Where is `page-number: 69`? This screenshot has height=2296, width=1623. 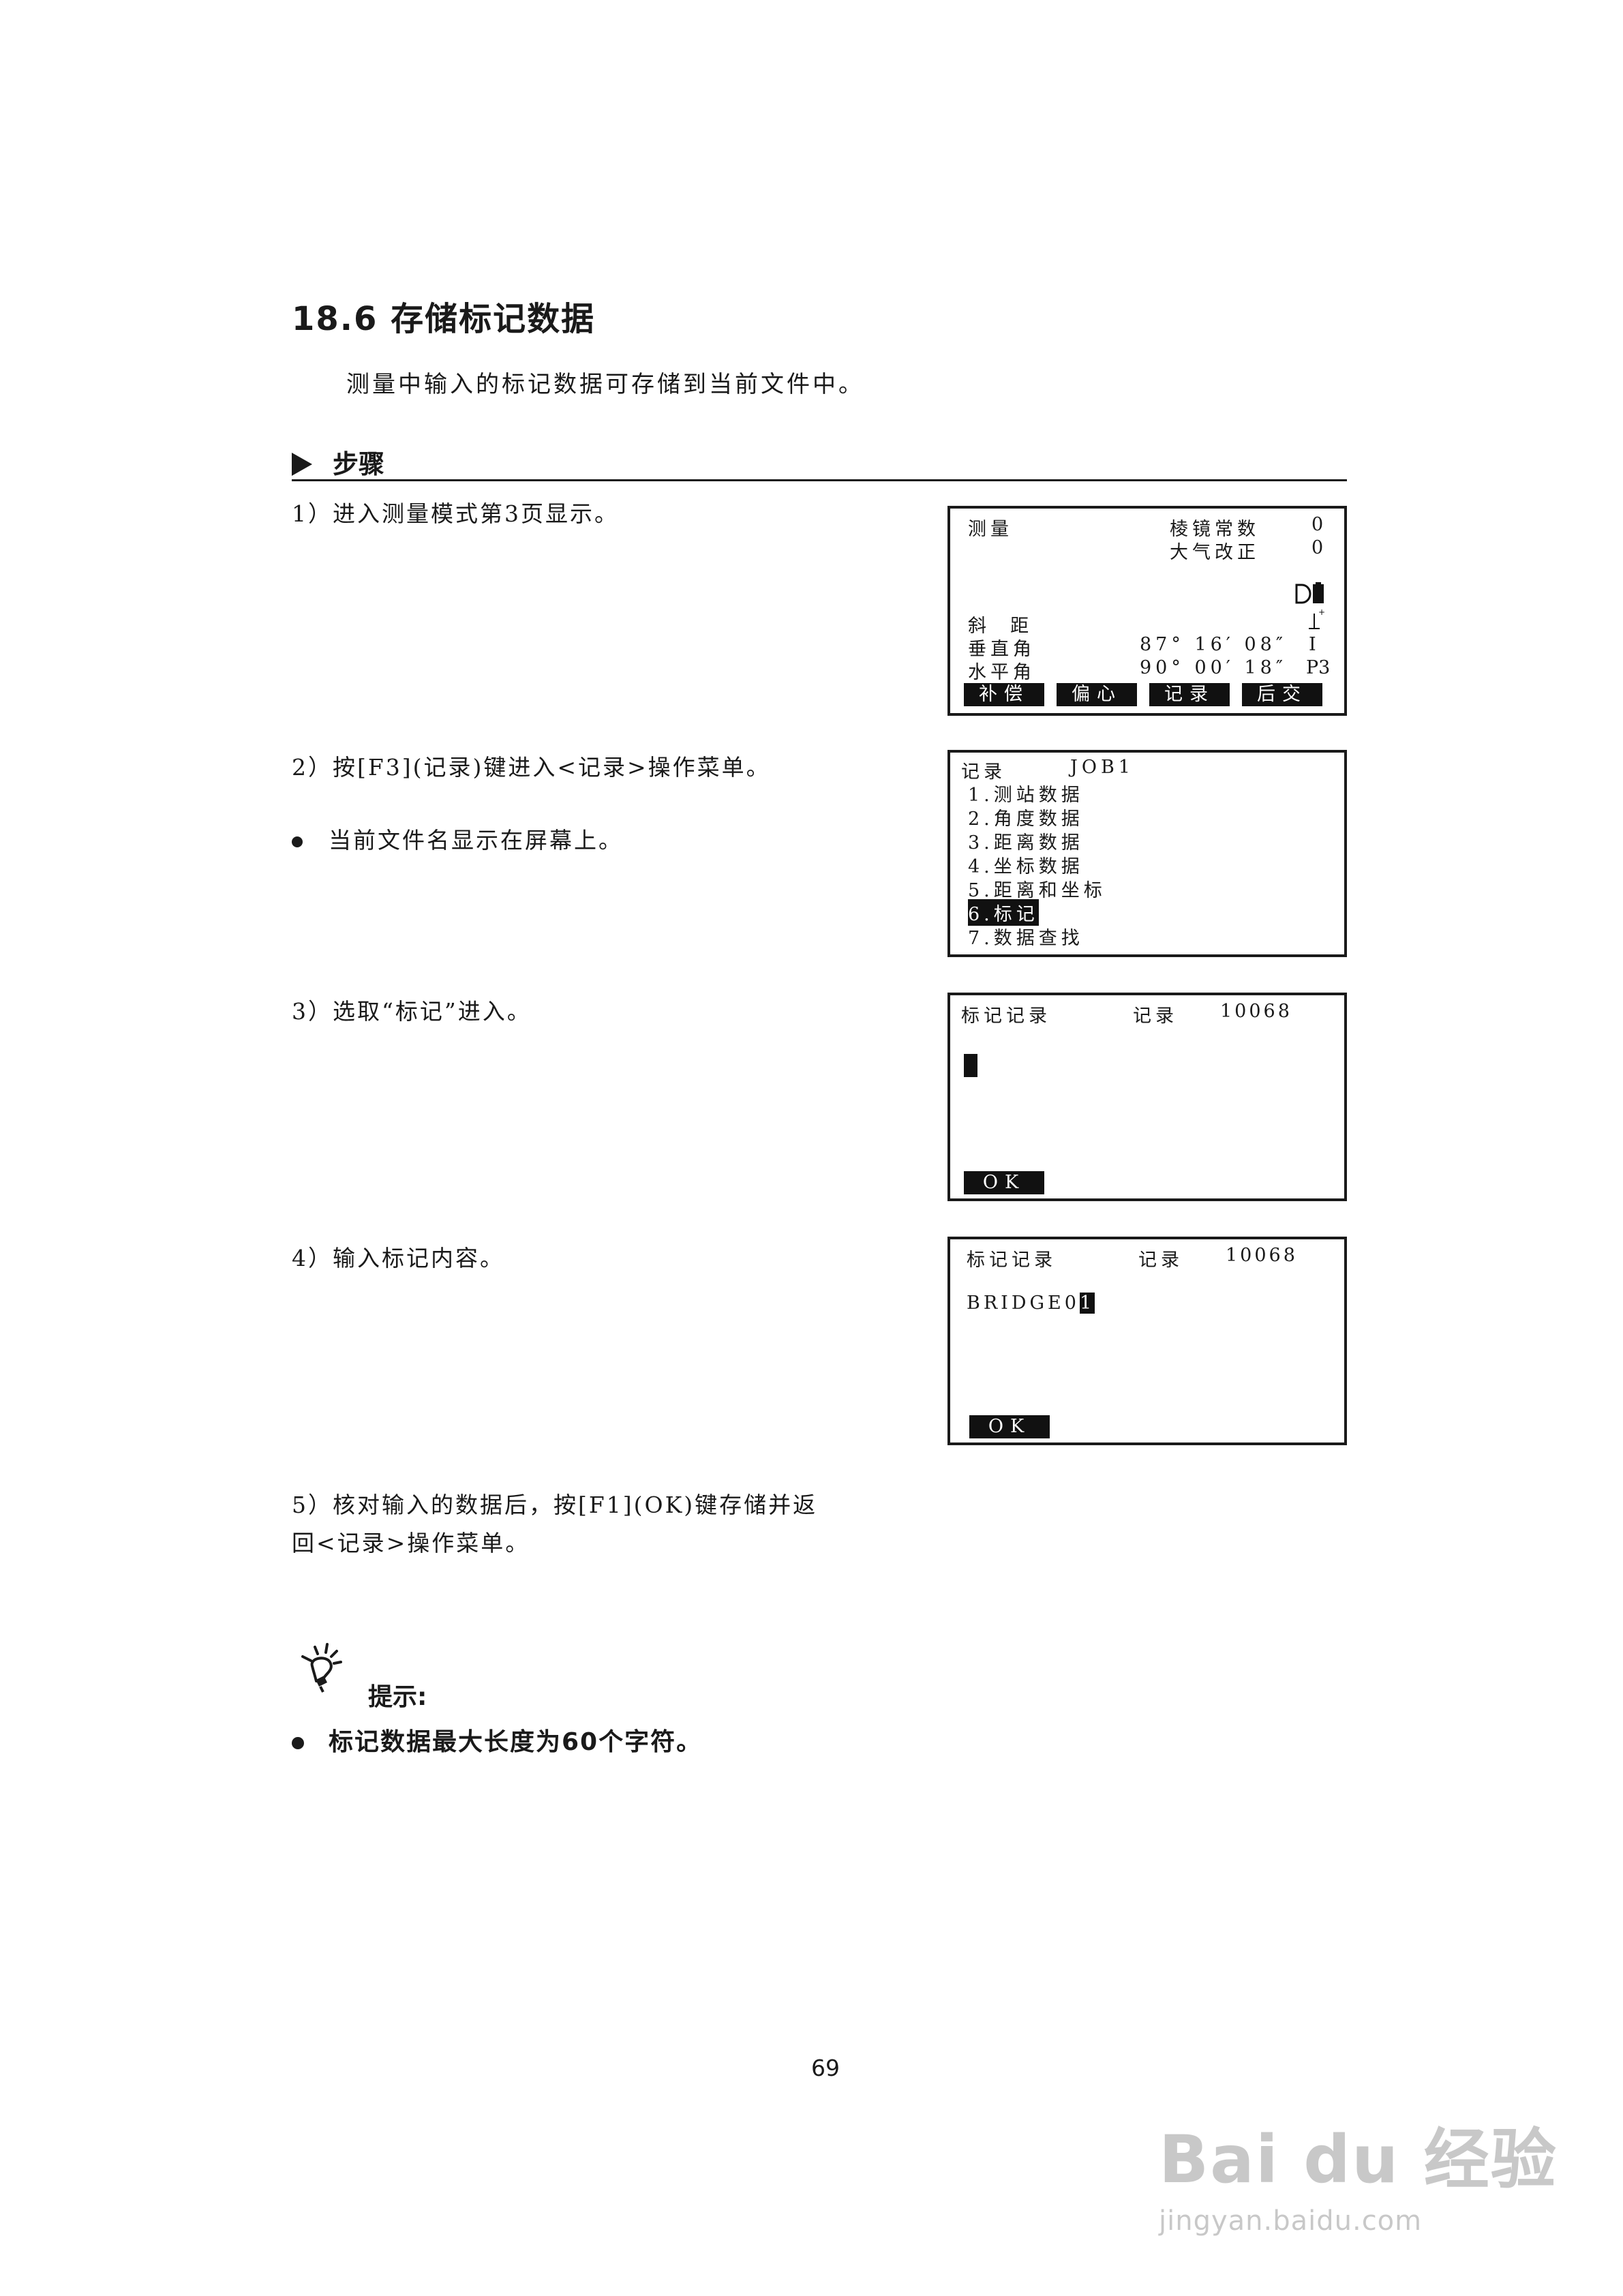 page-number: 69 is located at coordinates (826, 2068).